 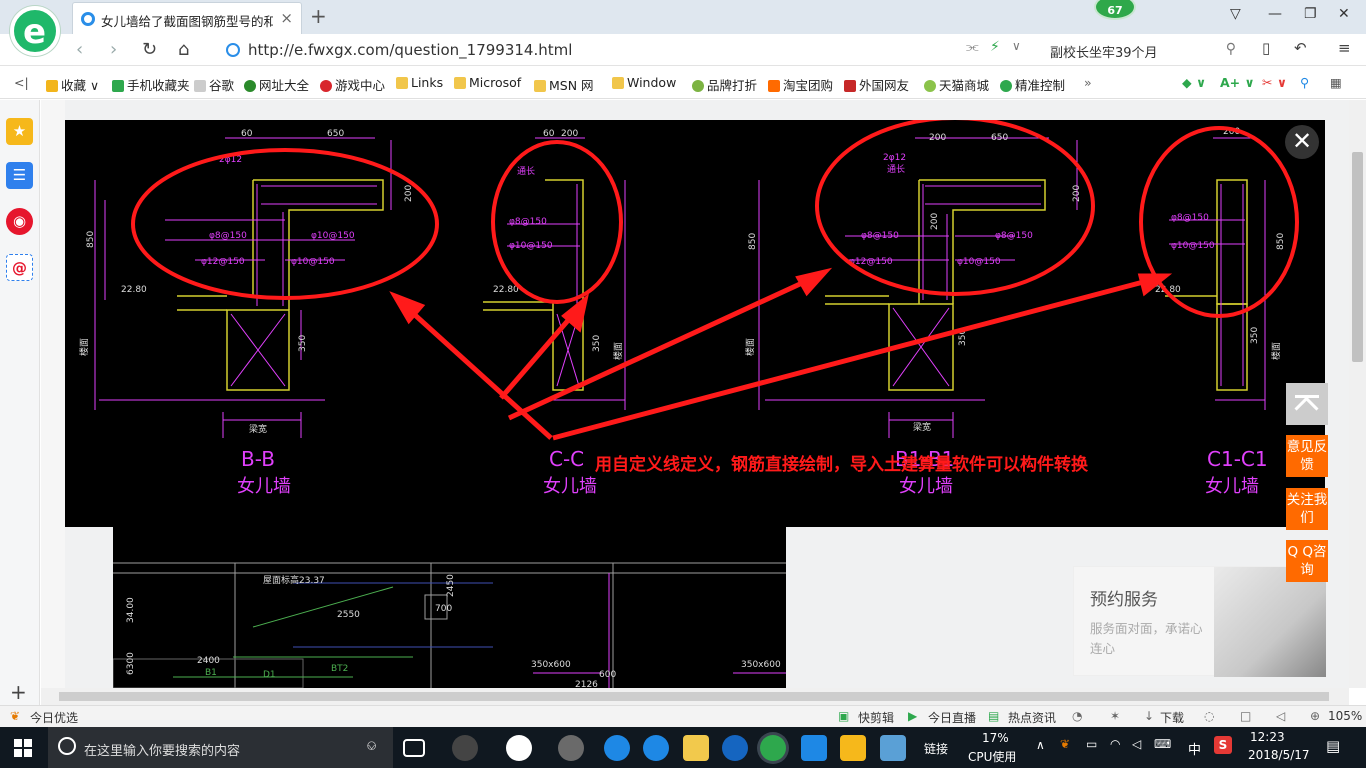 I want to click on bookmark-item: 谷歌, so click(x=214, y=84).